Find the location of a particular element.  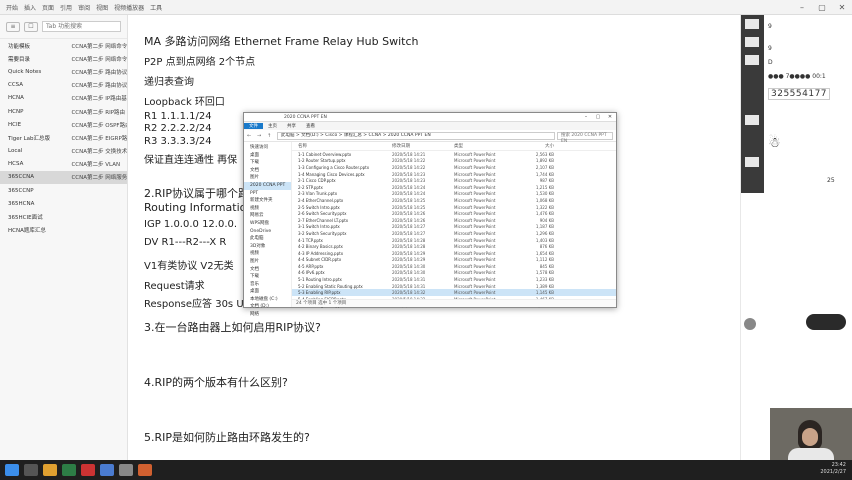

nav-pane-item: 文档 (D:) is located at coordinates (267, 307).